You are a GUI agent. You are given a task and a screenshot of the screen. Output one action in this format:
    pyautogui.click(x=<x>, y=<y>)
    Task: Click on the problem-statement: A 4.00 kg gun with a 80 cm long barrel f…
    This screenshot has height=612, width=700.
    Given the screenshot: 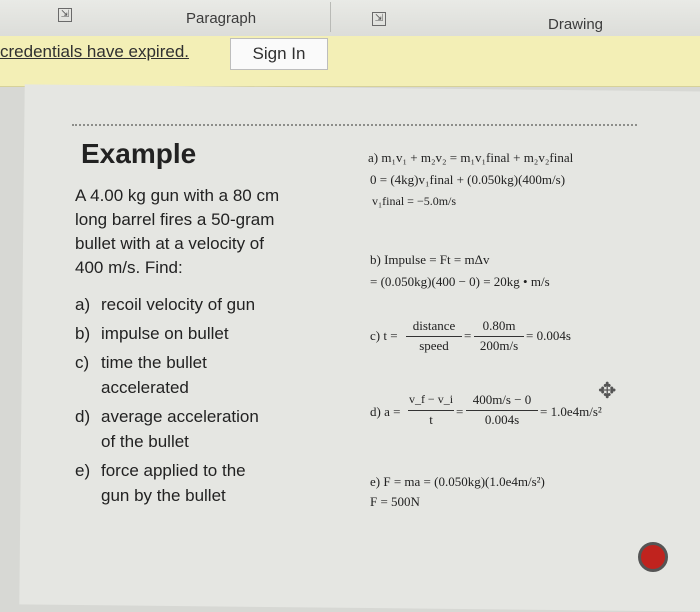 What is the action you would take?
    pyautogui.click(x=225, y=232)
    